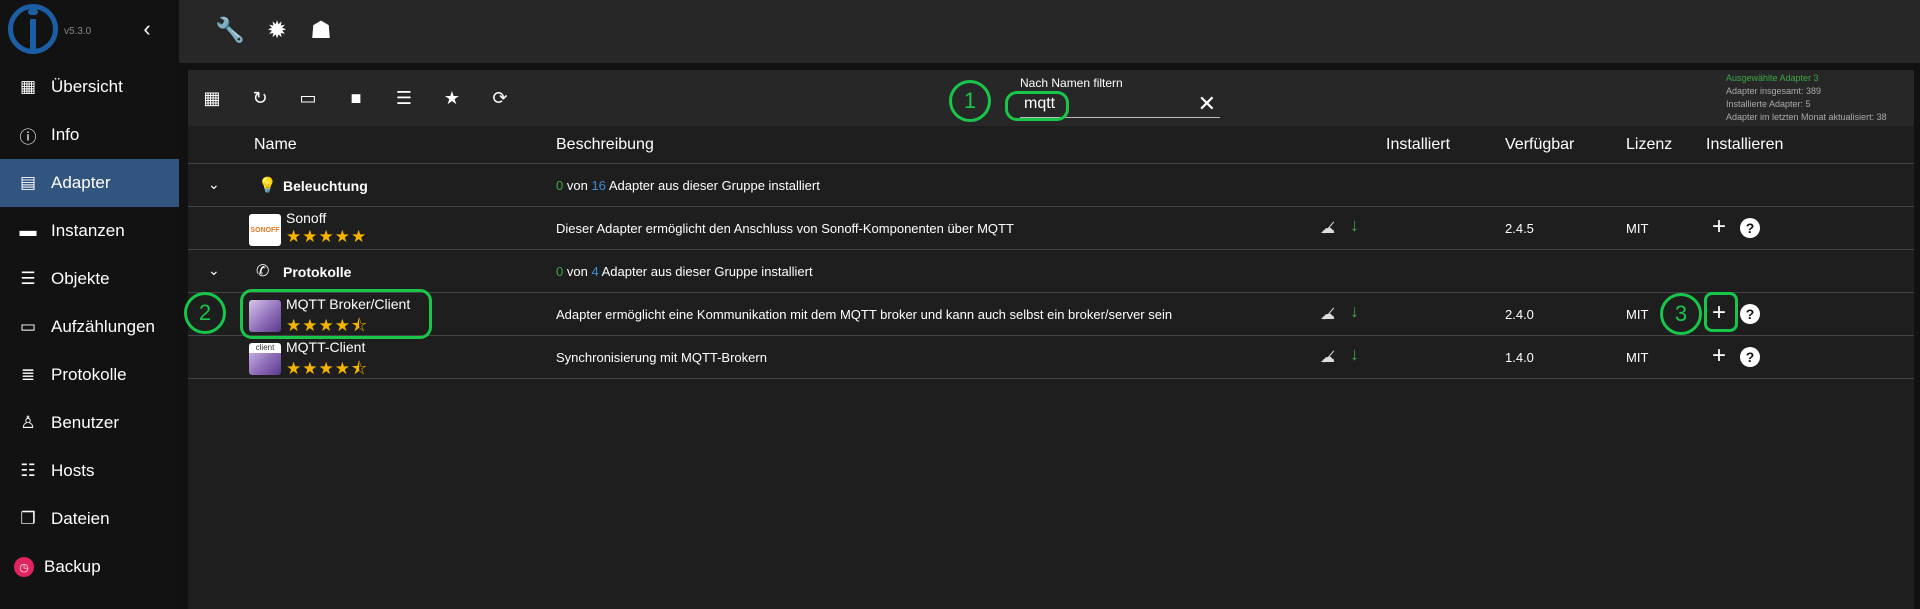 The width and height of the screenshot is (1920, 609). What do you see at coordinates (325, 186) in the screenshot?
I see `group-title: Beleuchtung` at bounding box center [325, 186].